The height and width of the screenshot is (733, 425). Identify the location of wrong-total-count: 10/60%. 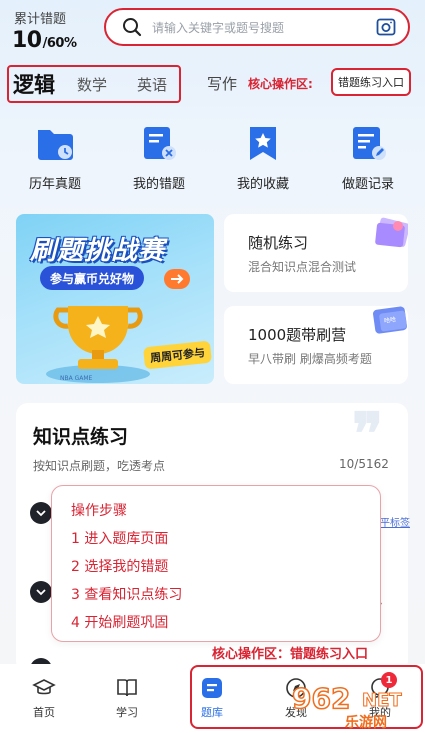
(44, 40).